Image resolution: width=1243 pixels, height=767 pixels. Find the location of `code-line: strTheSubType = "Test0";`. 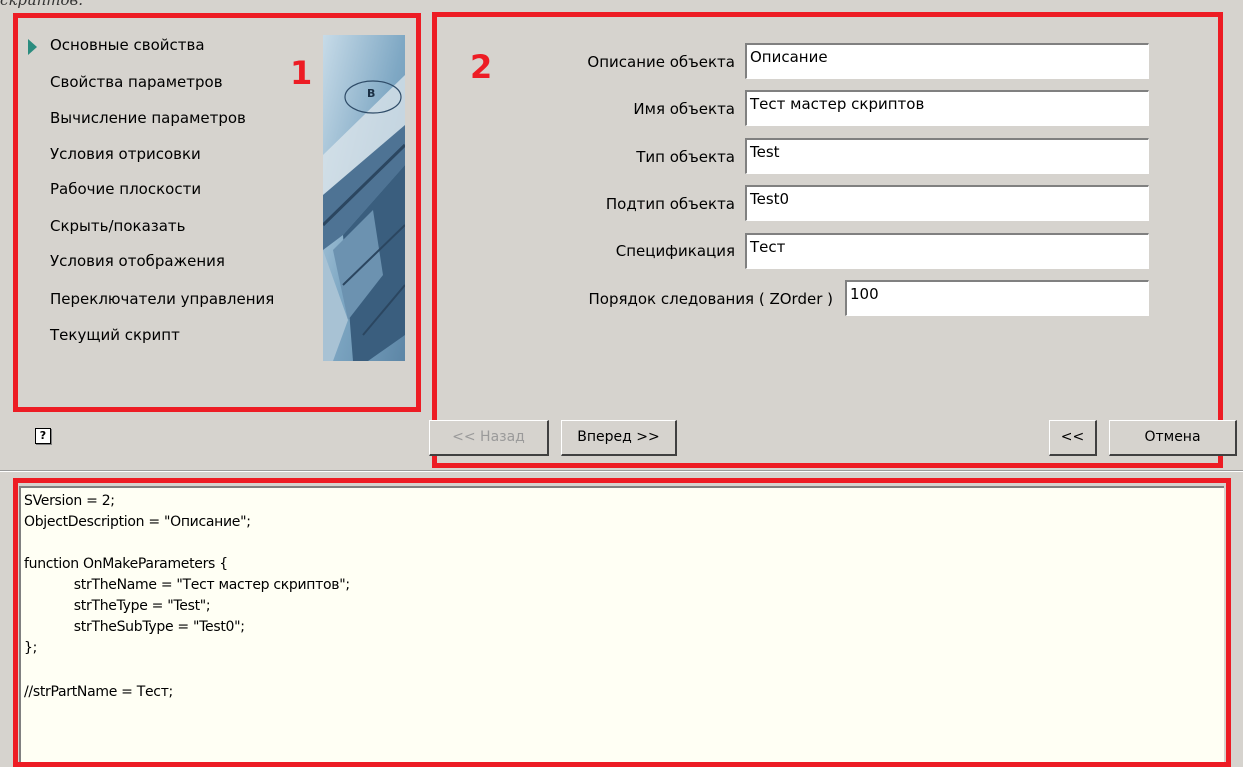

code-line: strTheSubType = "Test0"; is located at coordinates (134, 627).